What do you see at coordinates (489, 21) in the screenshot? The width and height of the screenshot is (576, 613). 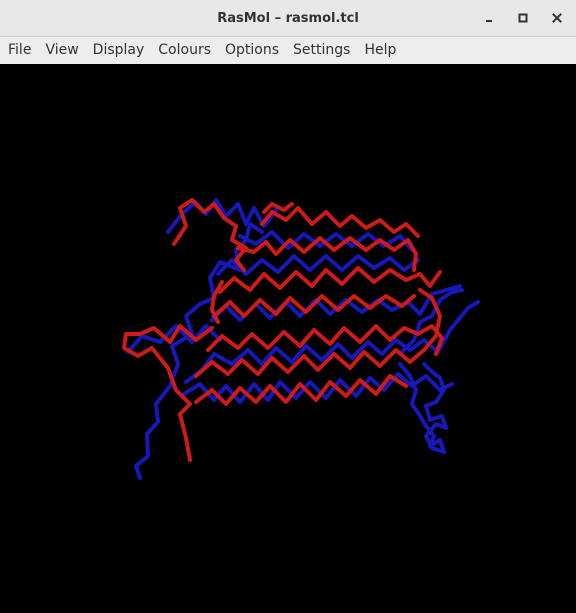 I see `minimize-icon` at bounding box center [489, 21].